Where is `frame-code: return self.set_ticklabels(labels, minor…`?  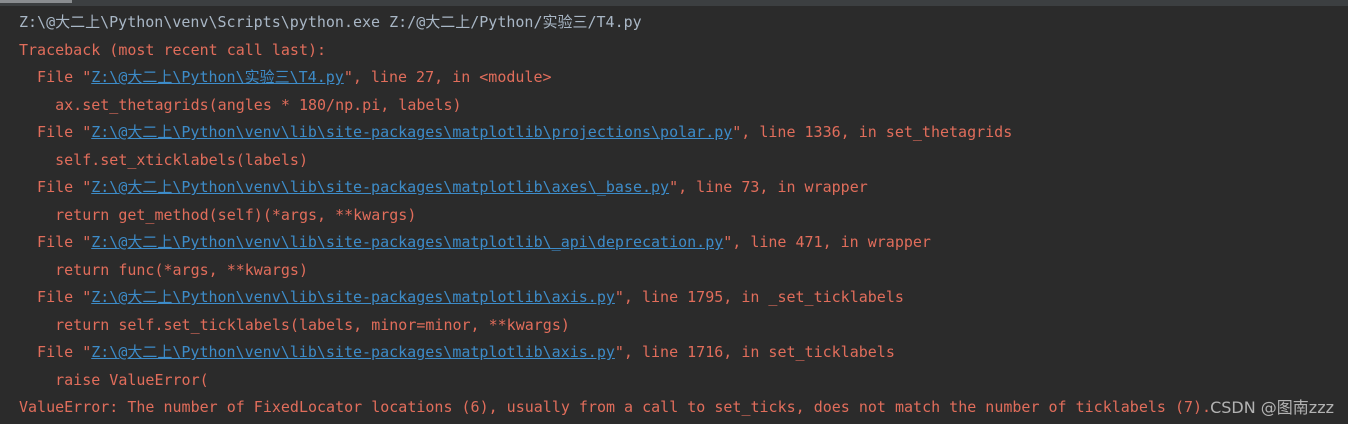
frame-code: return self.set_ticklabels(labels, minor… is located at coordinates (312, 324).